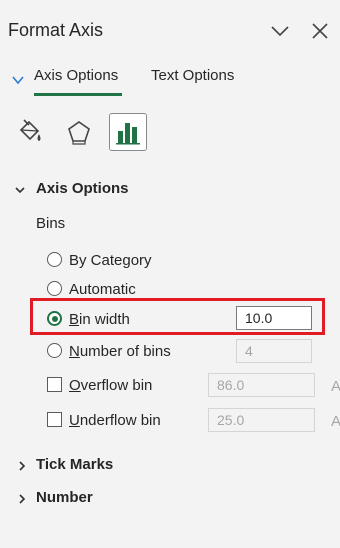 Image resolution: width=340 pixels, height=548 pixels. What do you see at coordinates (78, 94) in the screenshot?
I see `tab-active-indicator` at bounding box center [78, 94].